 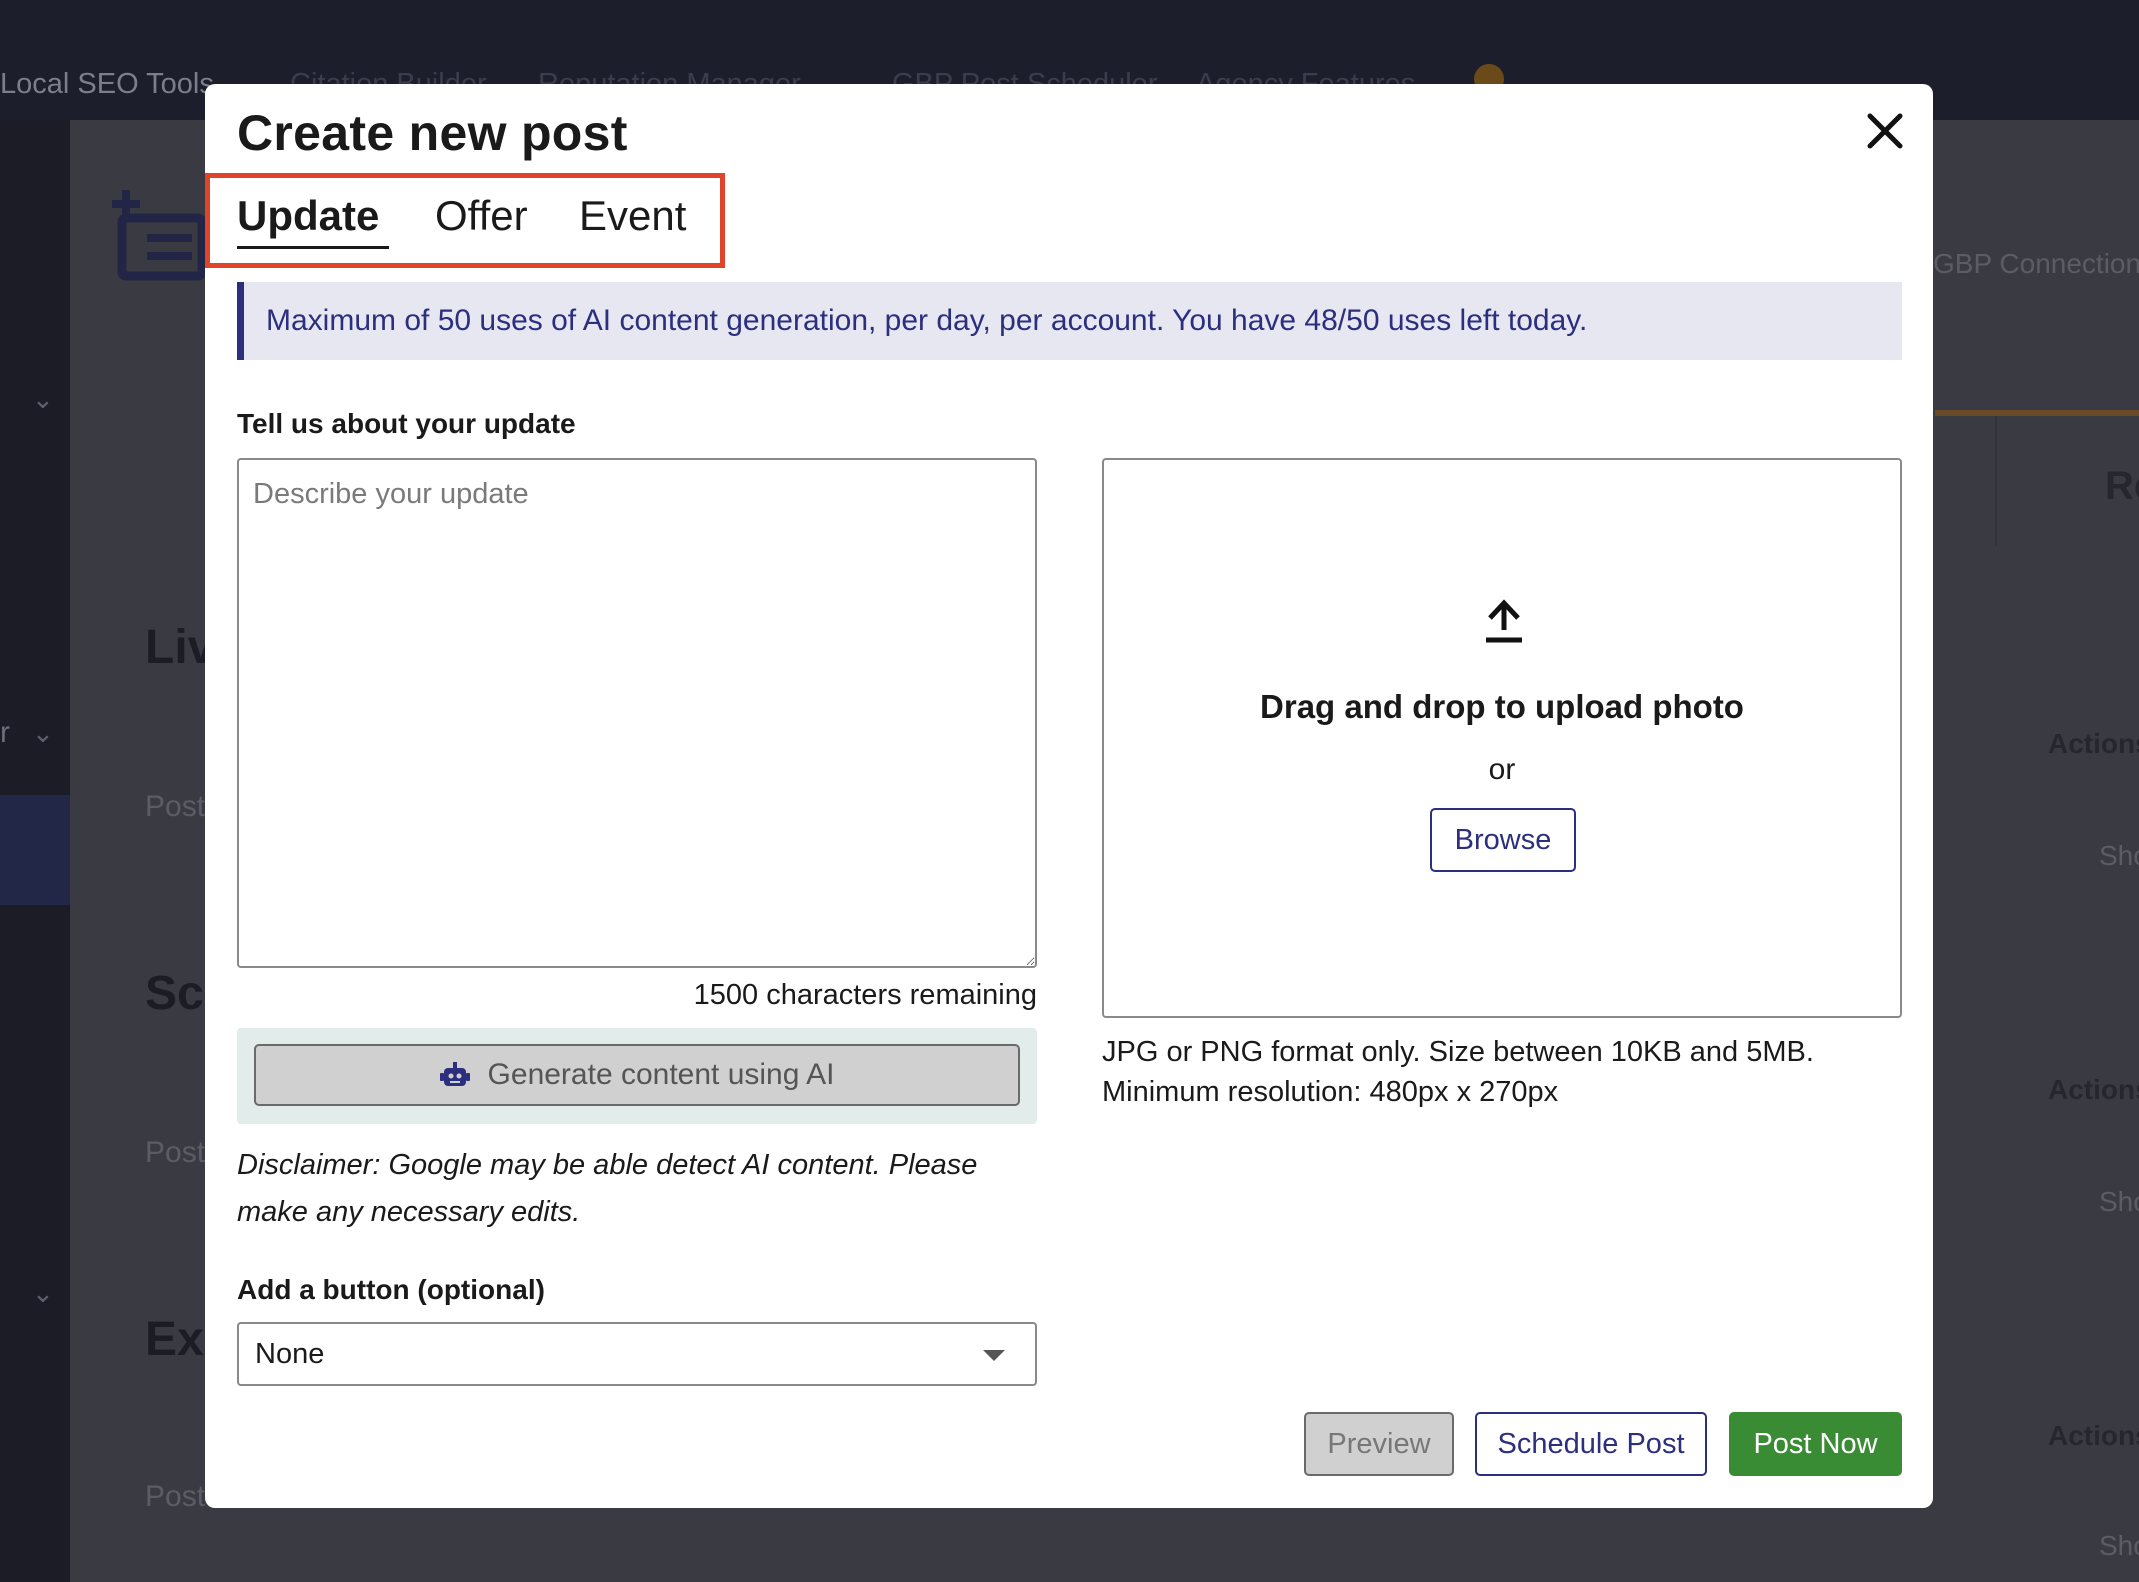 What do you see at coordinates (481, 216) in the screenshot?
I see `tab-offer: Offer` at bounding box center [481, 216].